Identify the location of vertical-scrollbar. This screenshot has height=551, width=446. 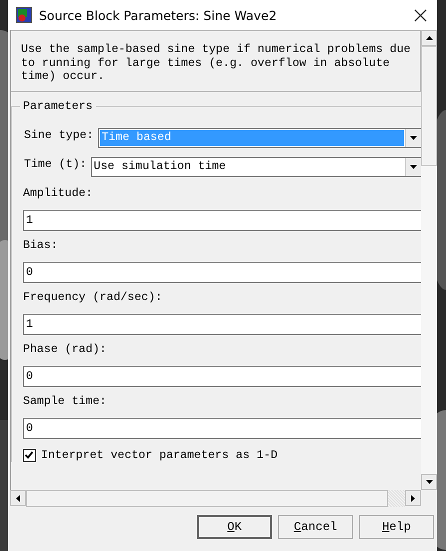
(429, 260).